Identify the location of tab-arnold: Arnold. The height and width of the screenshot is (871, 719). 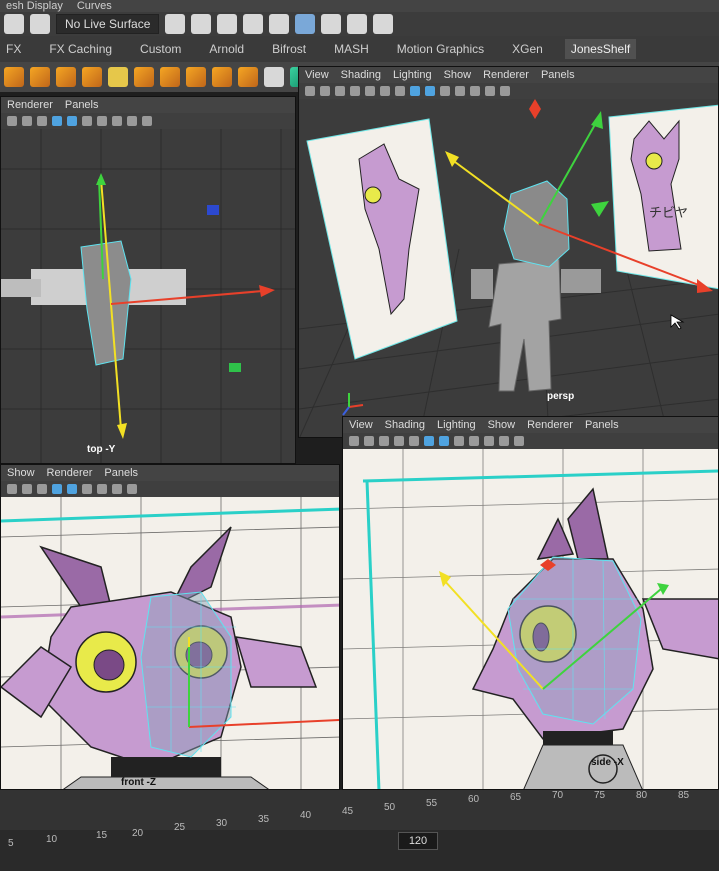
(226, 49).